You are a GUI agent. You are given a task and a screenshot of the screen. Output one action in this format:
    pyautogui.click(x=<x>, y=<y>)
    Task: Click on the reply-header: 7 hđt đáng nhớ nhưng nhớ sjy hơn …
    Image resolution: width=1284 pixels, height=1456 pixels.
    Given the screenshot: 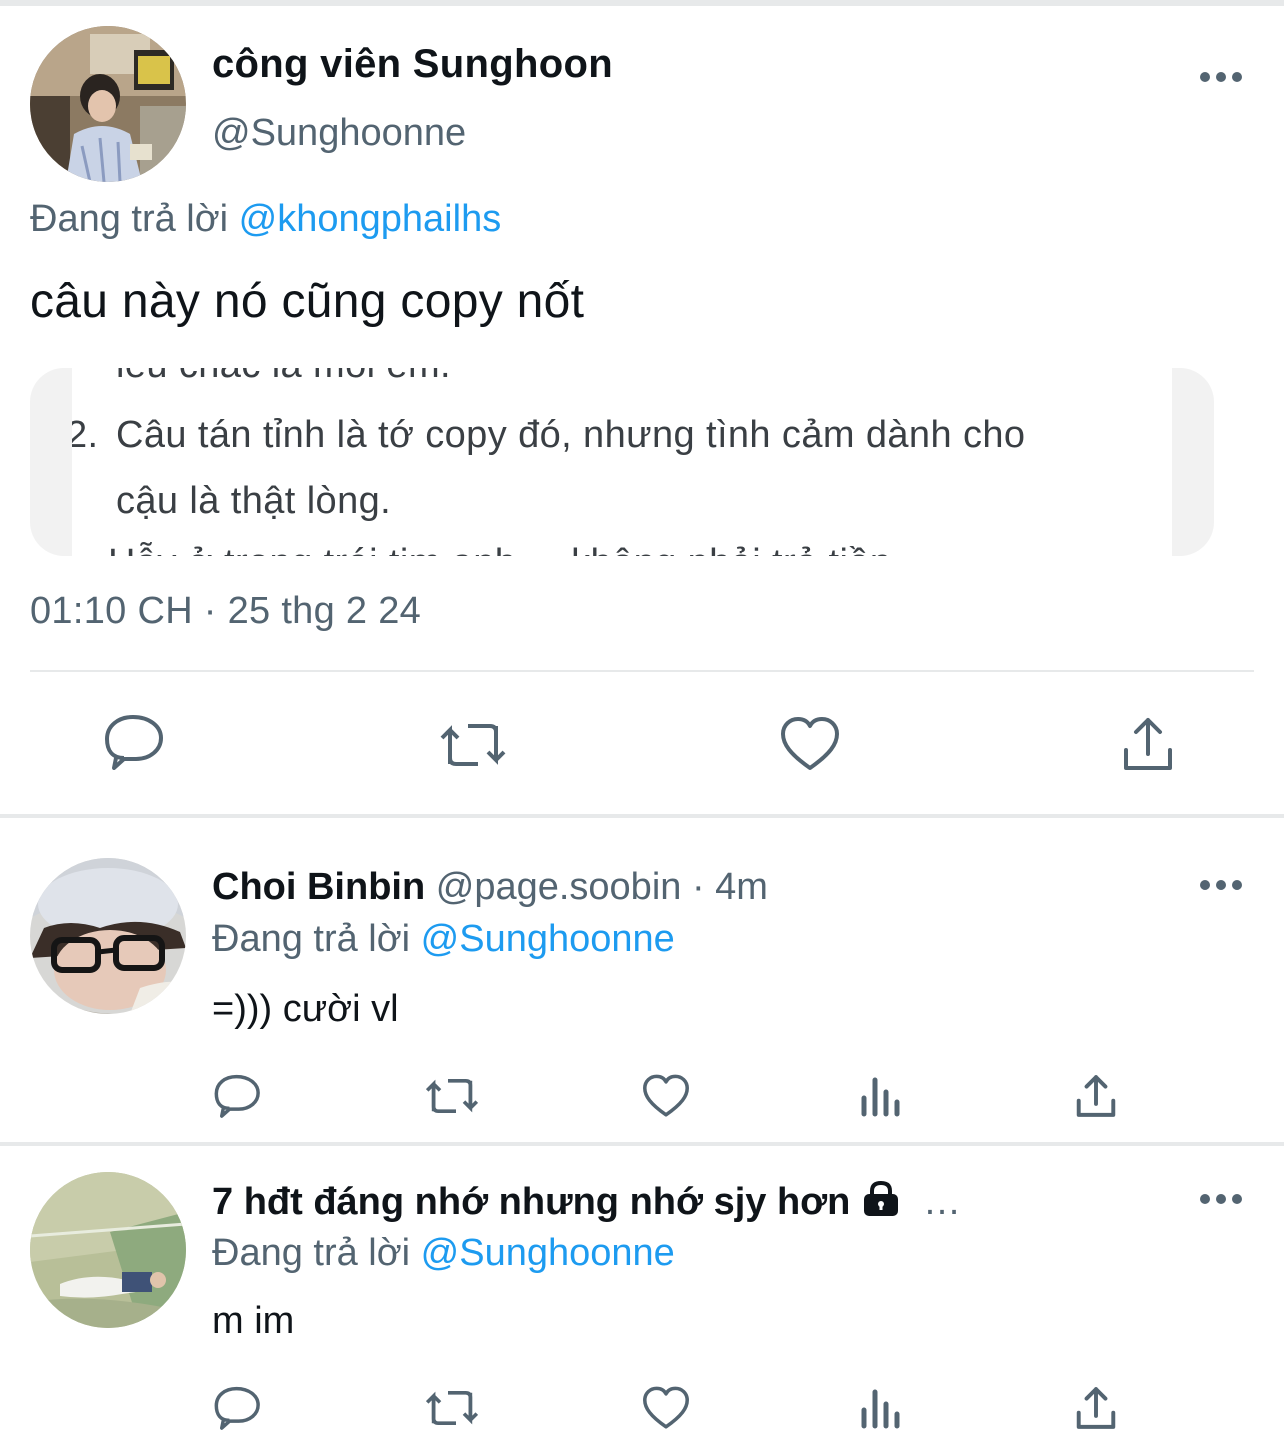 What is the action you would take?
    pyautogui.click(x=586, y=1202)
    